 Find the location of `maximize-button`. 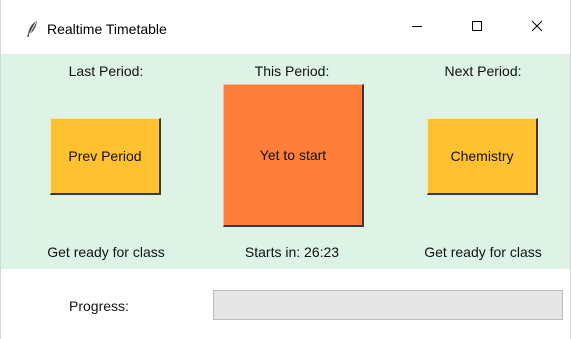

maximize-button is located at coordinates (477, 28).